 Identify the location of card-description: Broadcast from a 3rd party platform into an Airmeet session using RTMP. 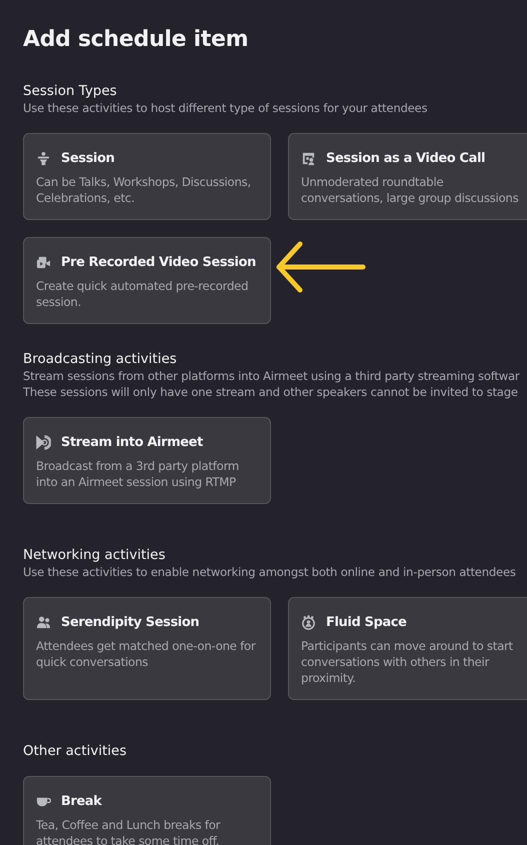
(138, 474).